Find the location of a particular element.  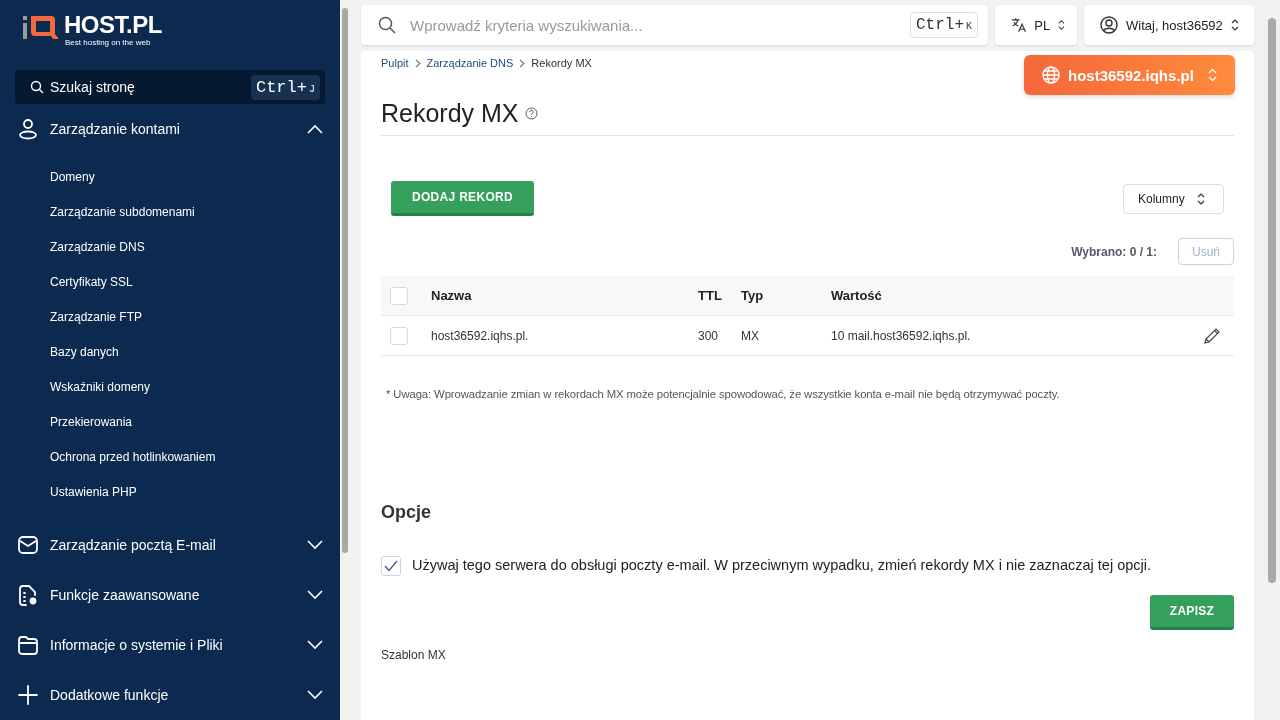

menu-item: Bazy danych is located at coordinates (170, 352).